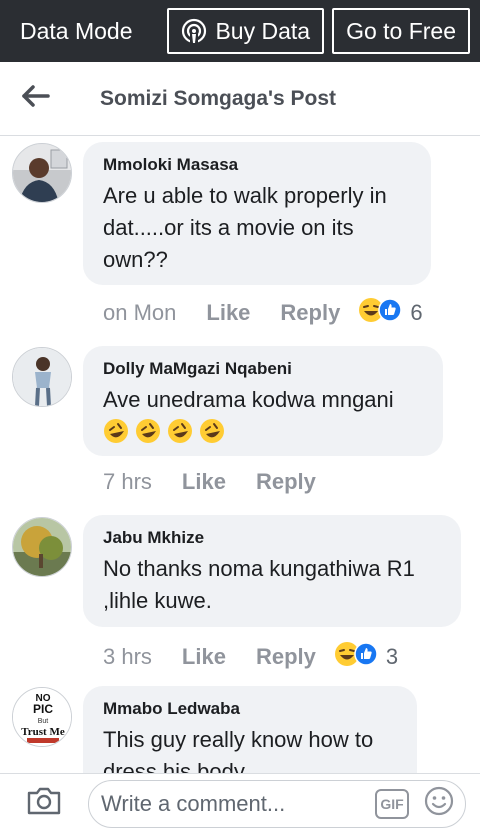  What do you see at coordinates (263, 433) in the screenshot?
I see `emoji-row` at bounding box center [263, 433].